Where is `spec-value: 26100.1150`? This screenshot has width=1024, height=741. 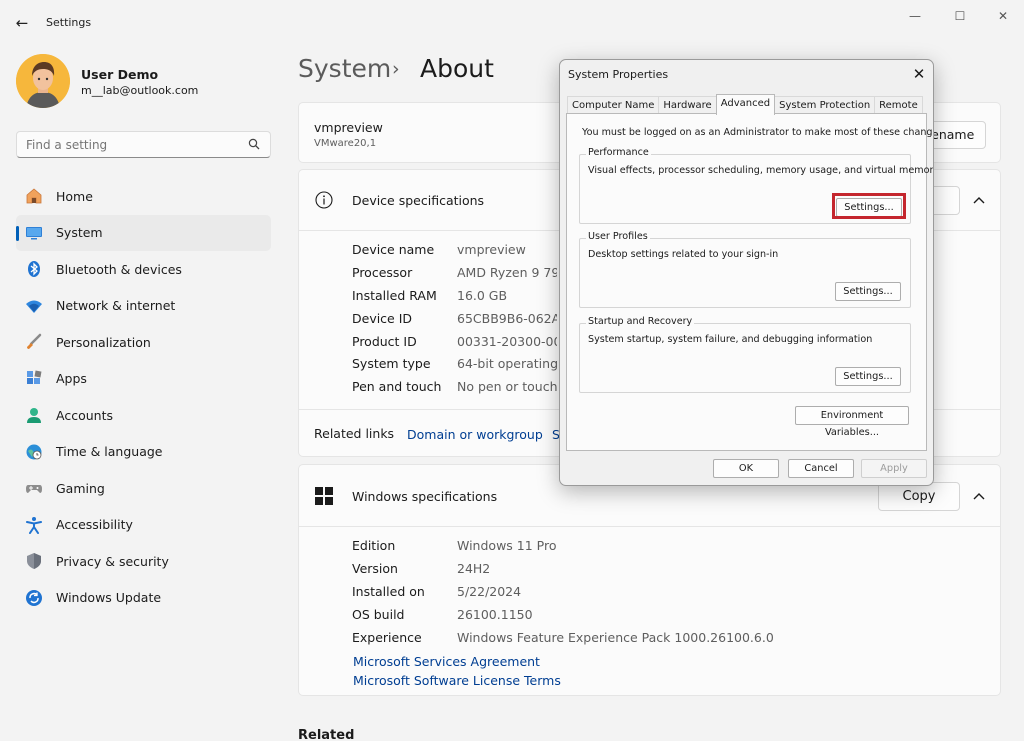 spec-value: 26100.1150 is located at coordinates (495, 614).